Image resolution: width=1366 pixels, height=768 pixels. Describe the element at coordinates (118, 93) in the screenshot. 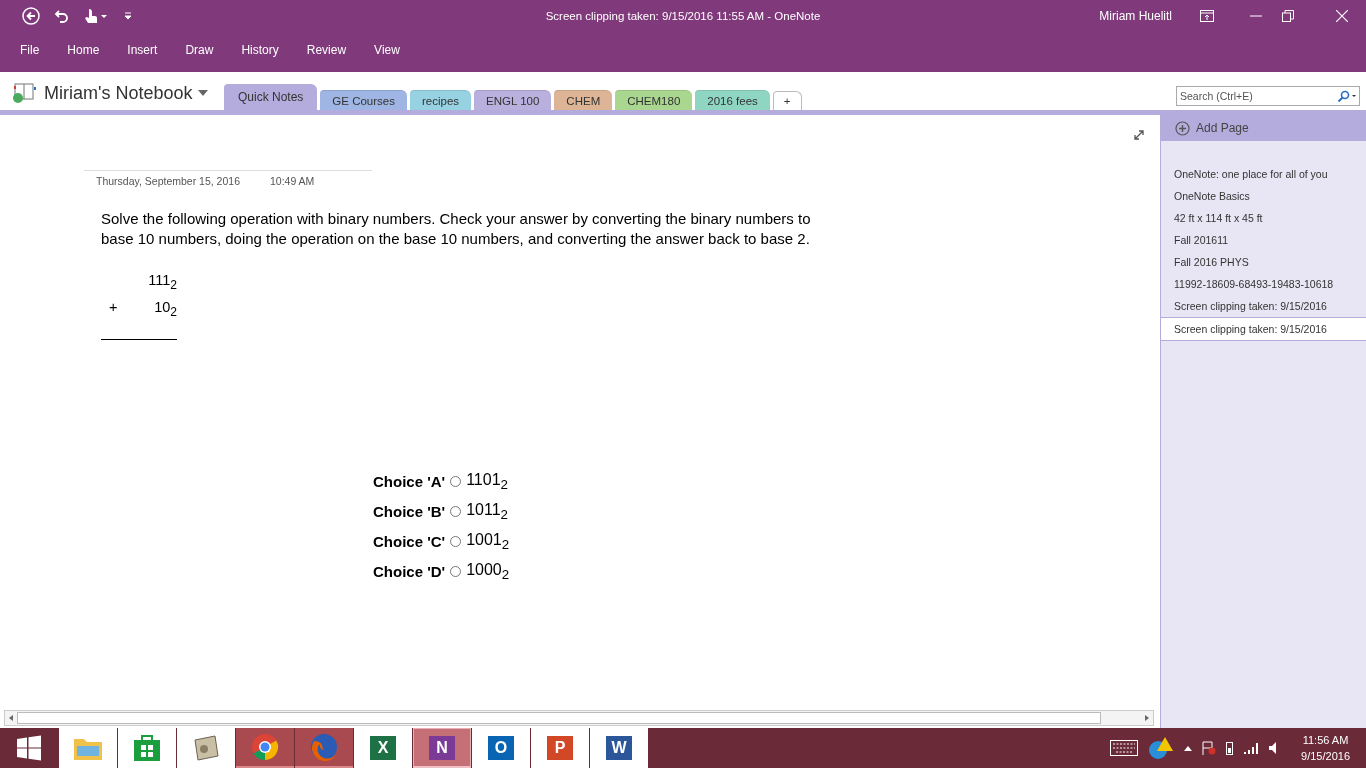

I see `notebook-name: Miriam's Notebook` at that location.